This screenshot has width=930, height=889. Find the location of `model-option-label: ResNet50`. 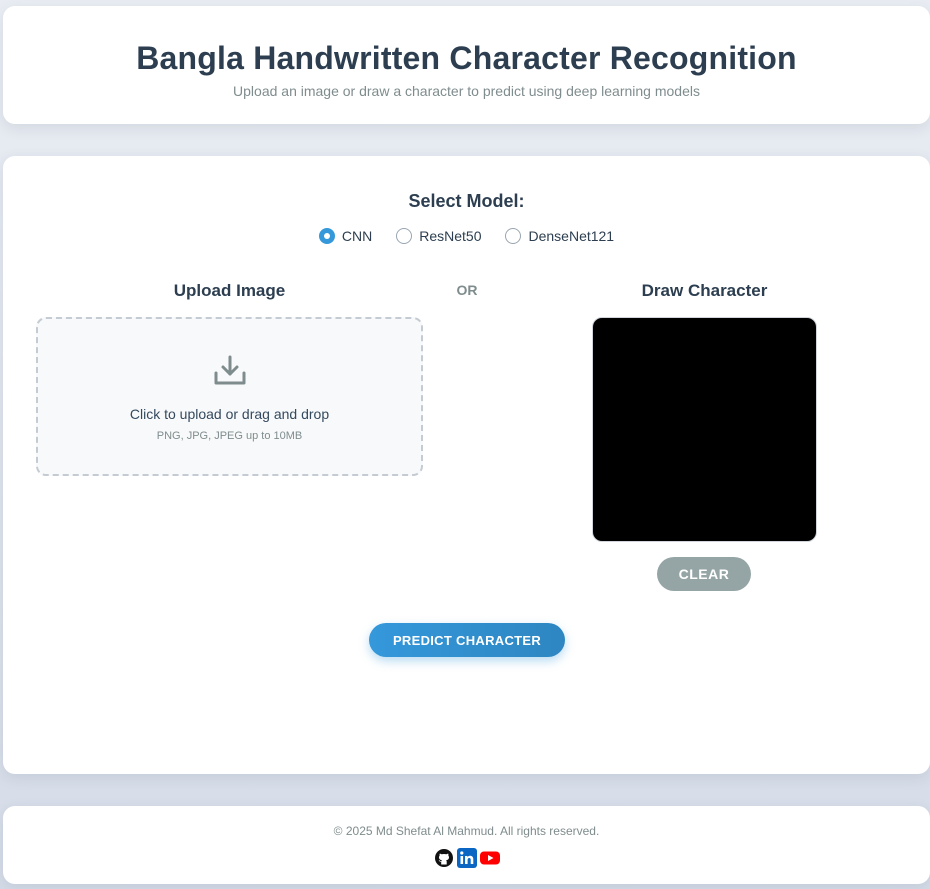

model-option-label: ResNet50 is located at coordinates (450, 236).